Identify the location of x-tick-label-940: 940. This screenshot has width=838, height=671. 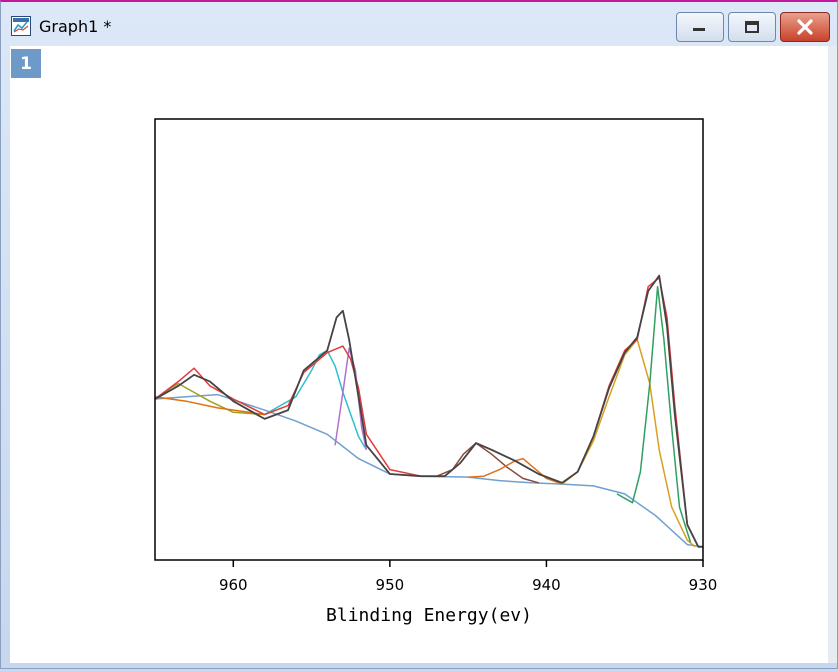
(546, 585).